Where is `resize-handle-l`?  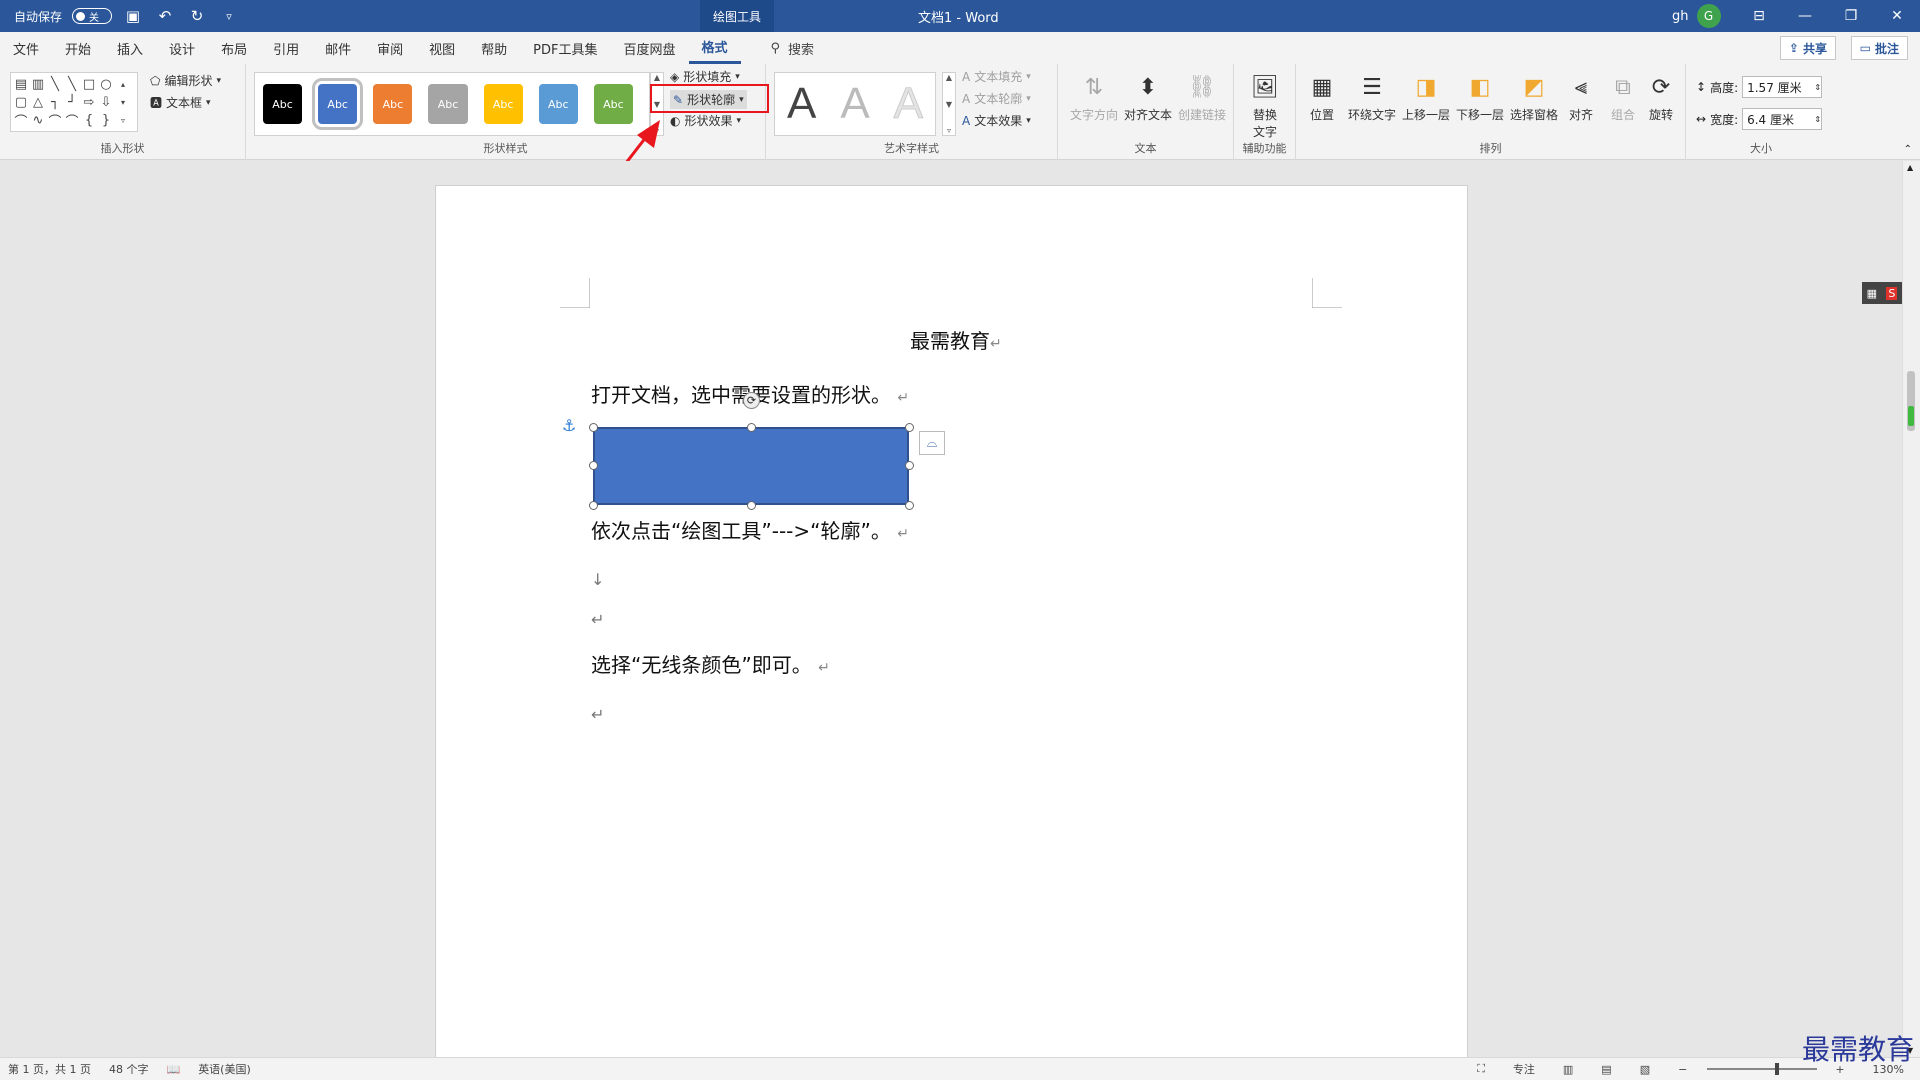 resize-handle-l is located at coordinates (593, 465).